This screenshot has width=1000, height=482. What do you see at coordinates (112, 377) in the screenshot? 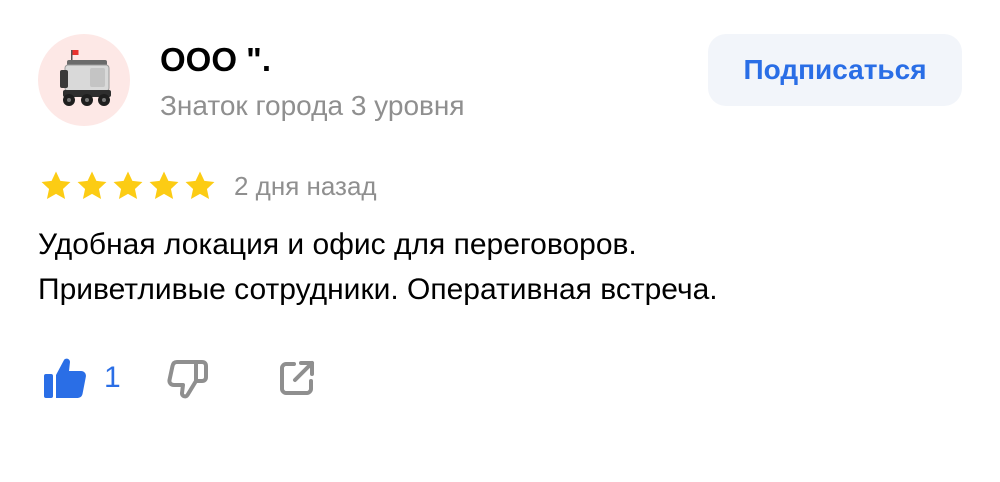
I see `like-count: 1` at bounding box center [112, 377].